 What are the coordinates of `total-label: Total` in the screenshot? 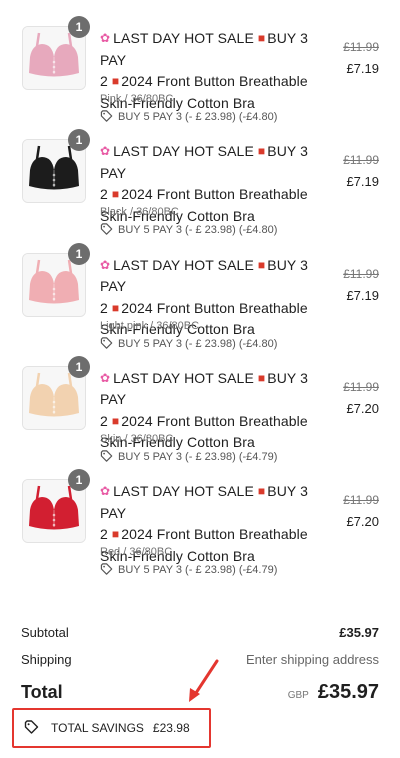 It's located at (42, 692).